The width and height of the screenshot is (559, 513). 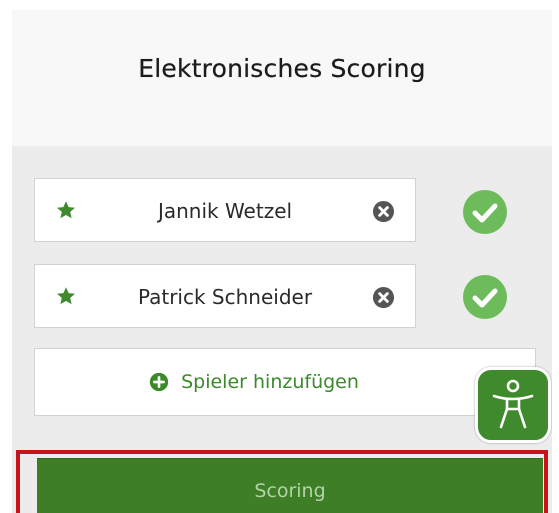 I want to click on scoring-button-label: Scoring, so click(x=290, y=491).